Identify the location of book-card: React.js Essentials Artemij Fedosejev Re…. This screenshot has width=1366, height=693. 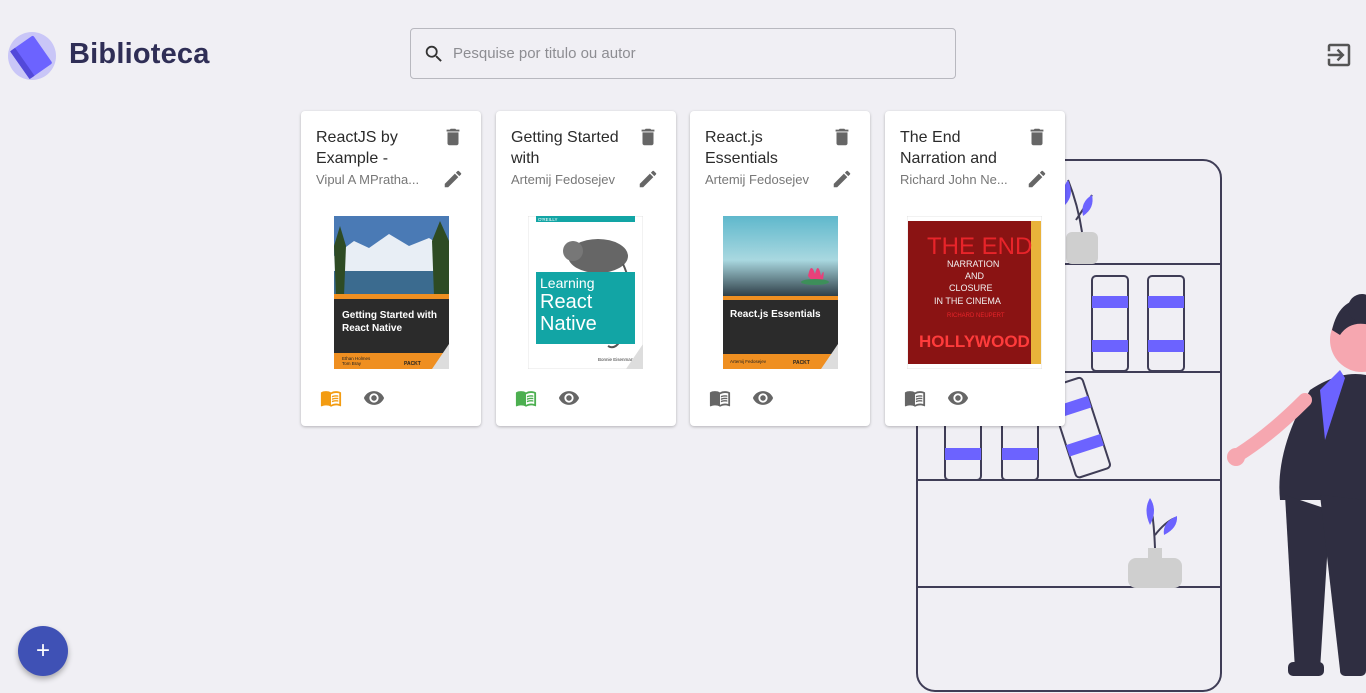
(780, 268).